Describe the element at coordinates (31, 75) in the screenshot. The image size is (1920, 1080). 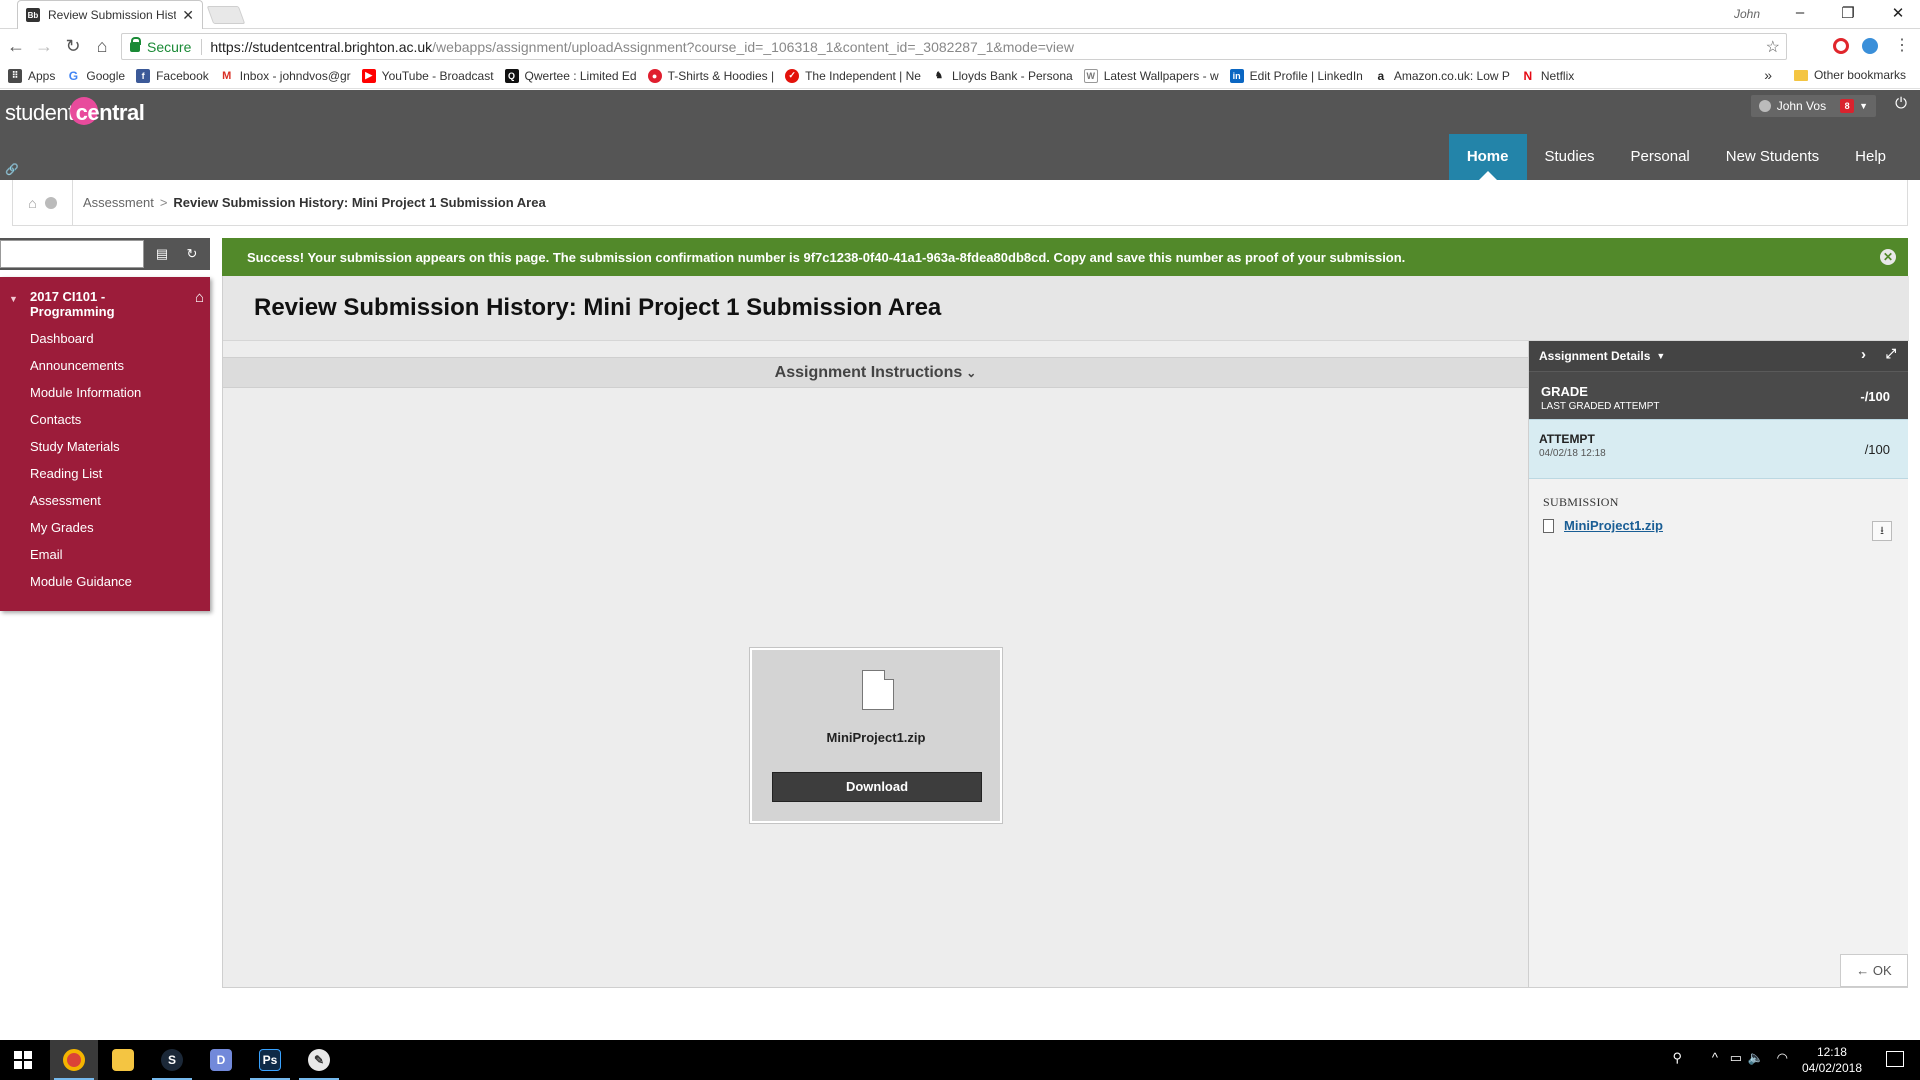
I see `bookmark-item: ⠿ Apps` at that location.